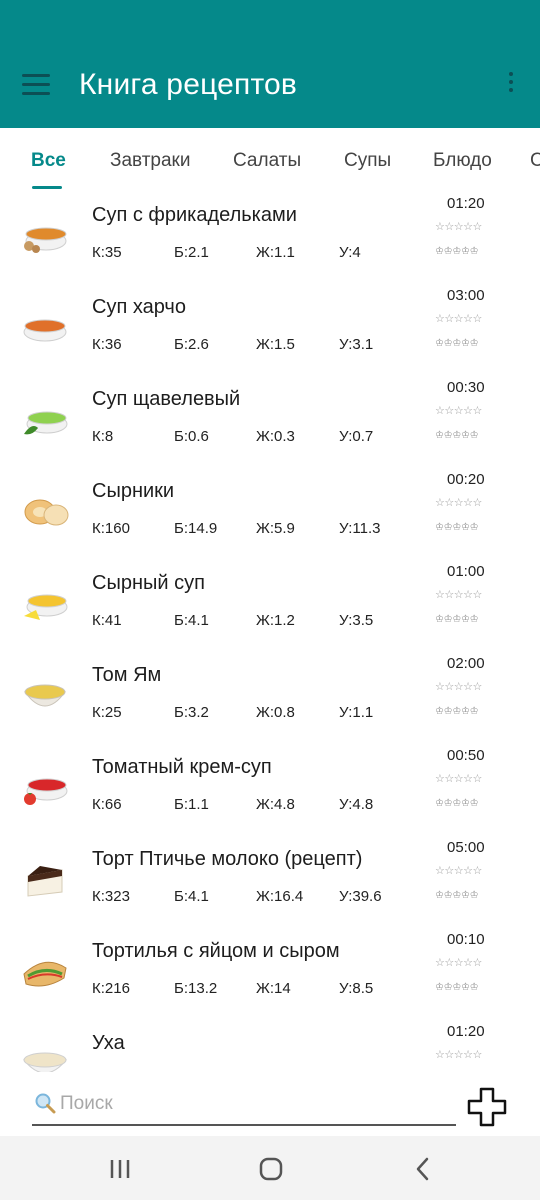  I want to click on search-icon, so click(45, 1103).